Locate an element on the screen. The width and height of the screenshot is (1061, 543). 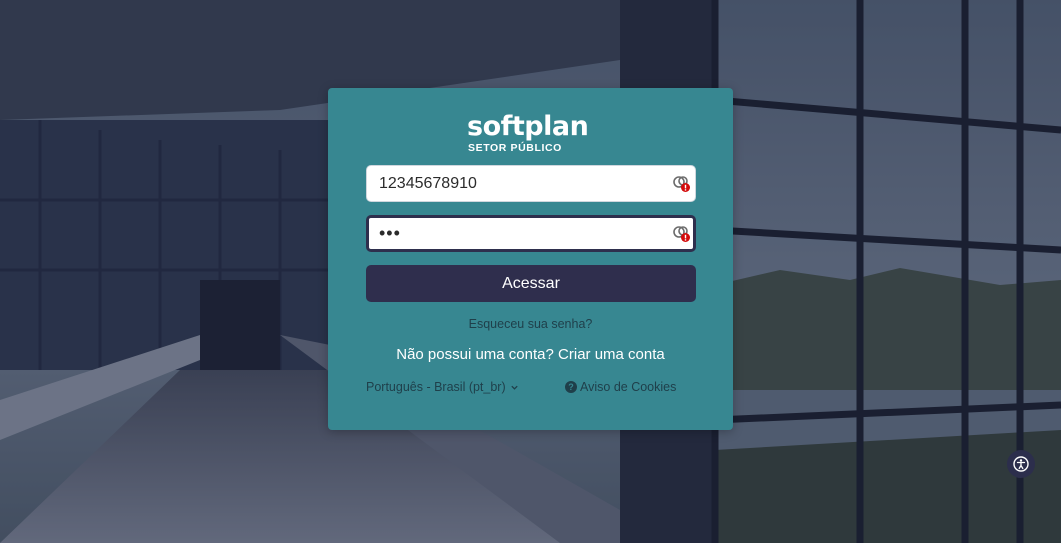
create-account-link: Criar uma conta is located at coordinates (611, 354).